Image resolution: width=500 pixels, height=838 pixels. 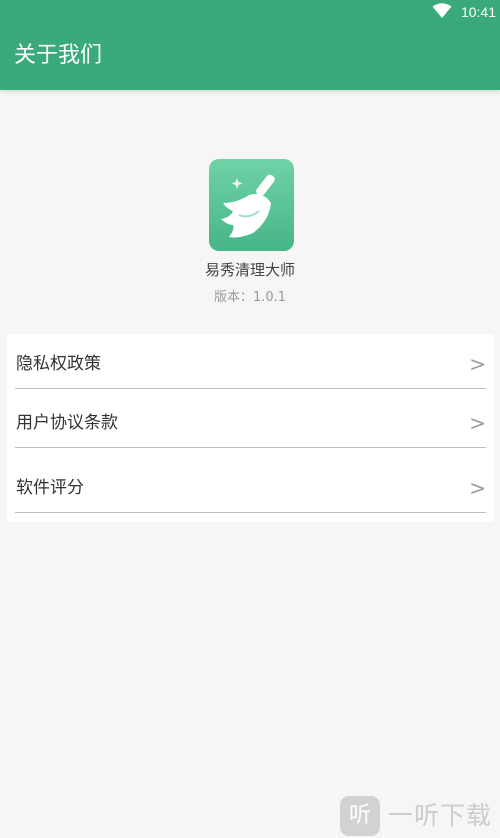 What do you see at coordinates (249, 270) in the screenshot?
I see `app-name: 易秀清理大师` at bounding box center [249, 270].